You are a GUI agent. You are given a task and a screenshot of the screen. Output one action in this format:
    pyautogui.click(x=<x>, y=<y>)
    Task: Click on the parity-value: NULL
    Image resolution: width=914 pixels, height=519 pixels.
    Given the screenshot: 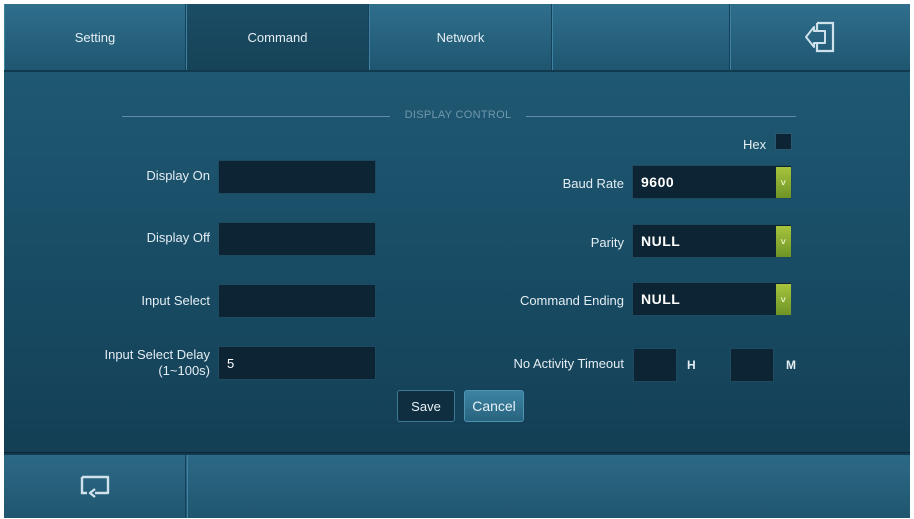 What is the action you would take?
    pyautogui.click(x=661, y=241)
    